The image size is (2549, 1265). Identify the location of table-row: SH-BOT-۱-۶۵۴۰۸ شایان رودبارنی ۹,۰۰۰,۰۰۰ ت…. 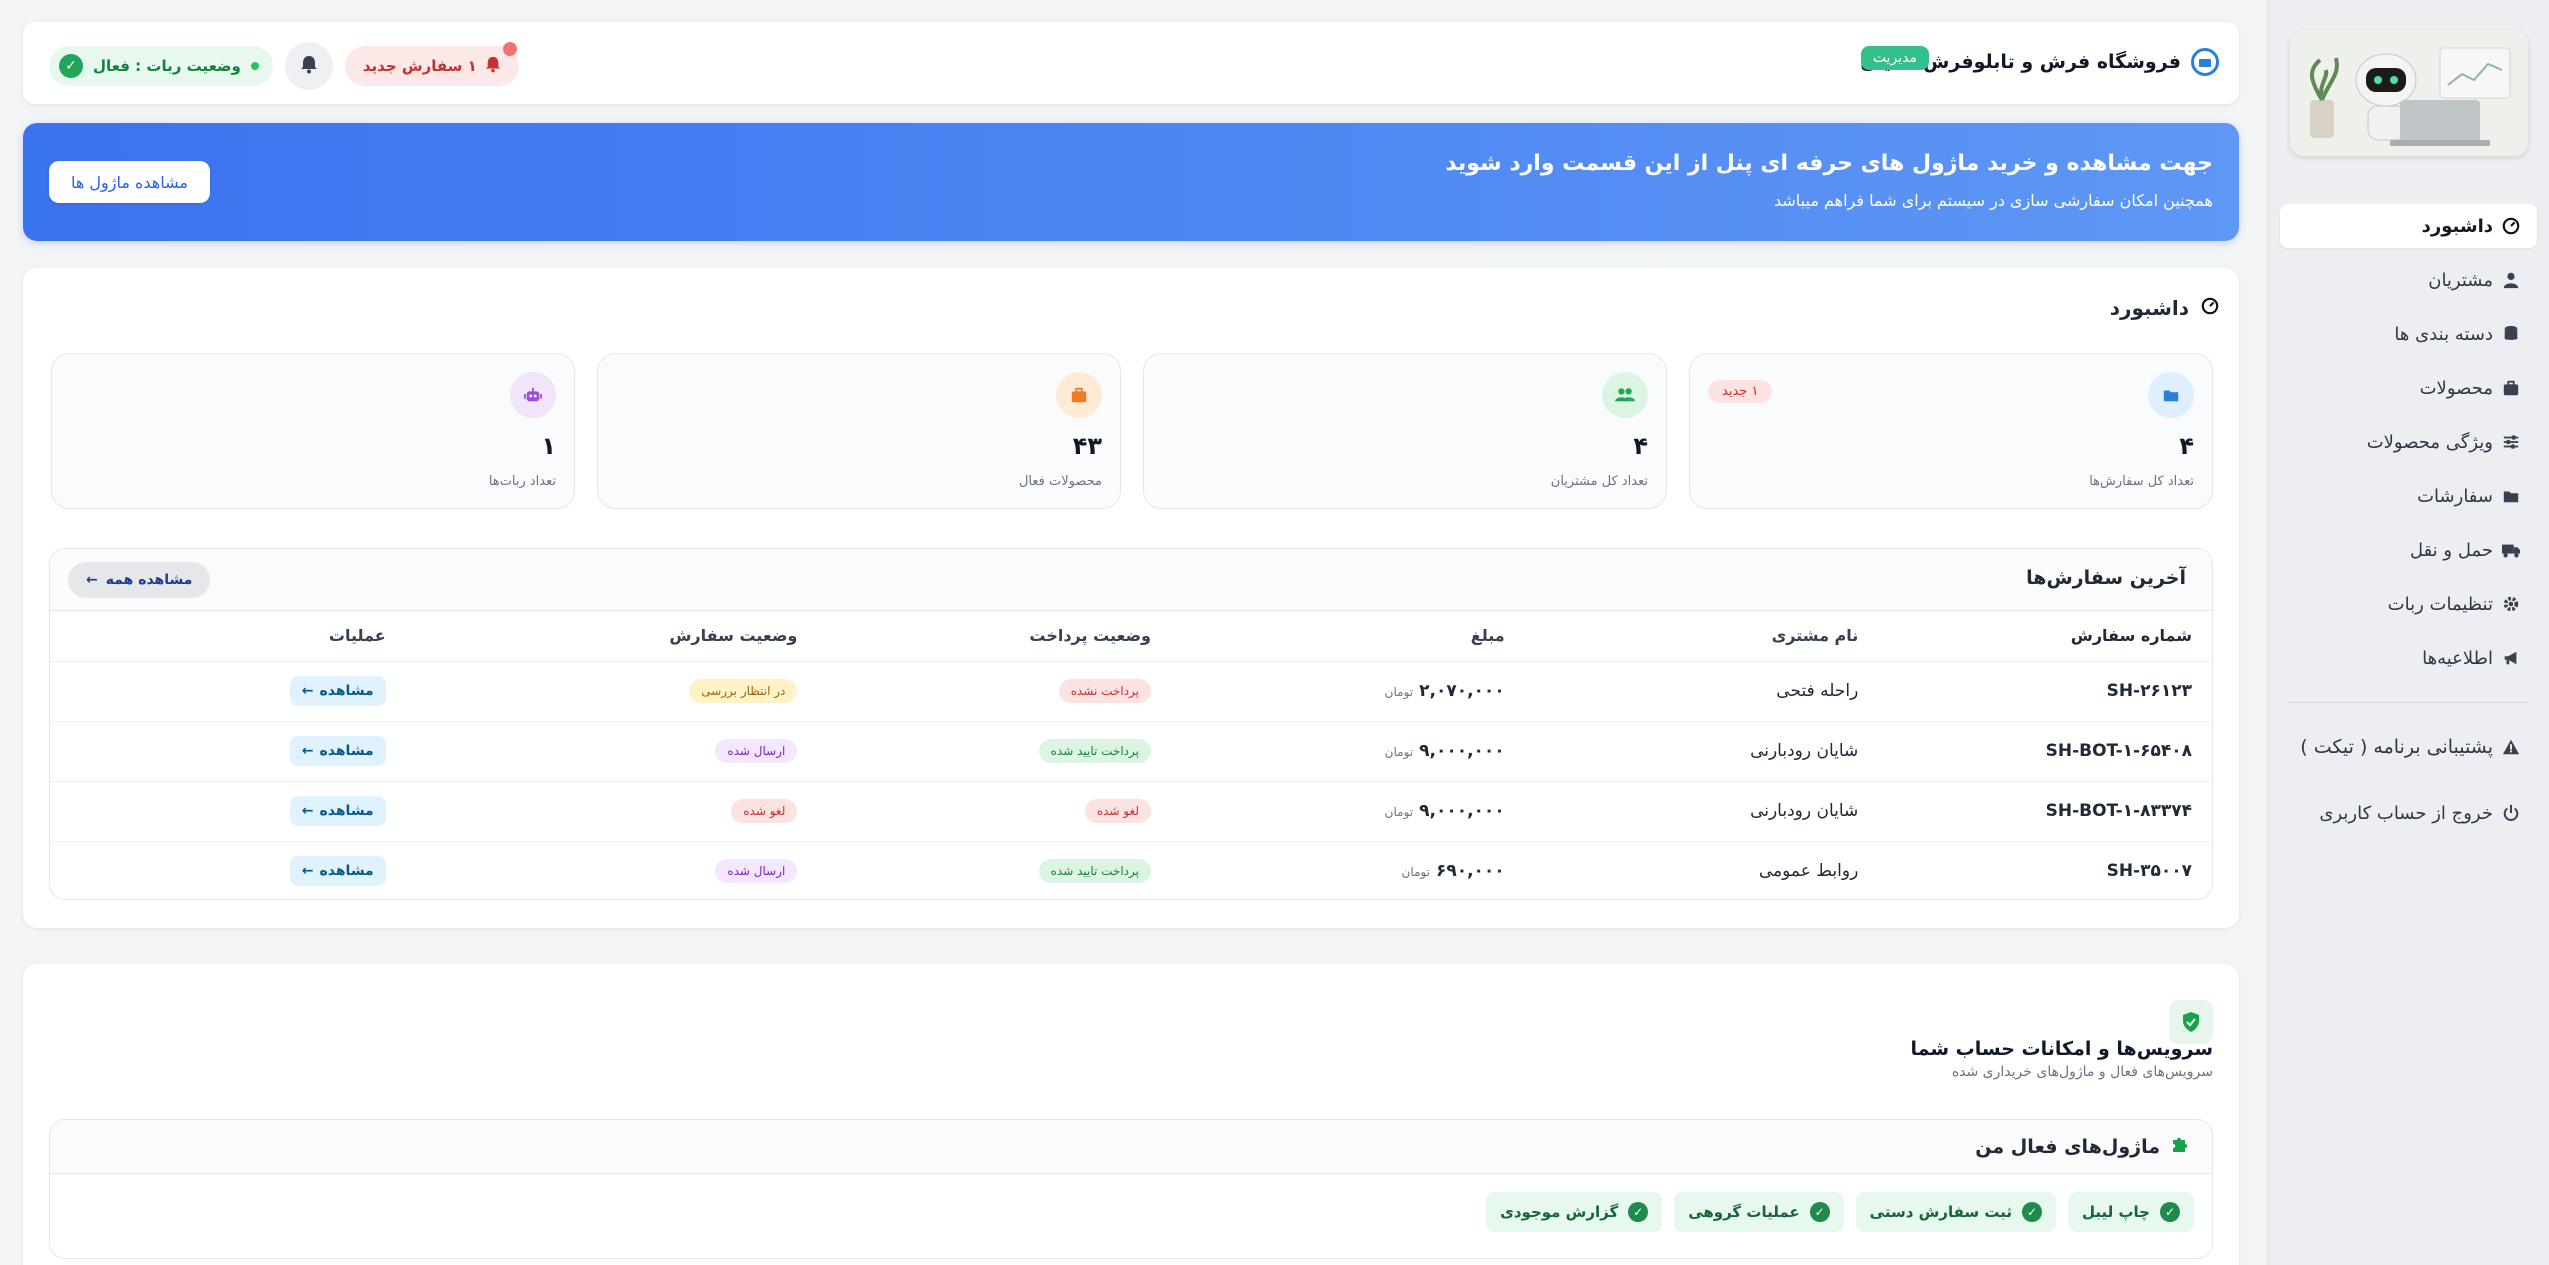
(1131, 751).